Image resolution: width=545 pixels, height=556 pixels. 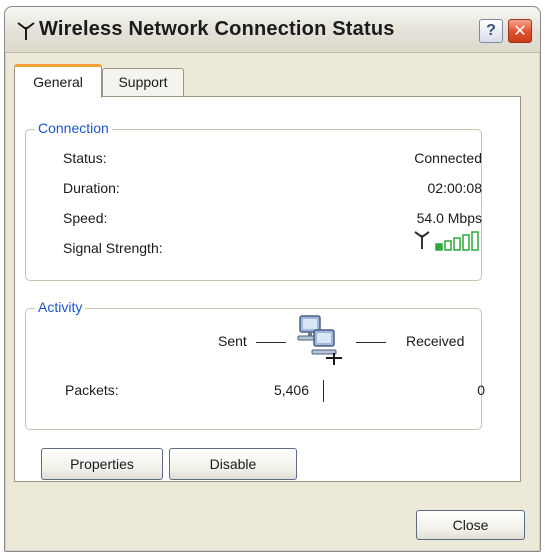 I want to click on status-label: Status:, so click(x=85, y=158).